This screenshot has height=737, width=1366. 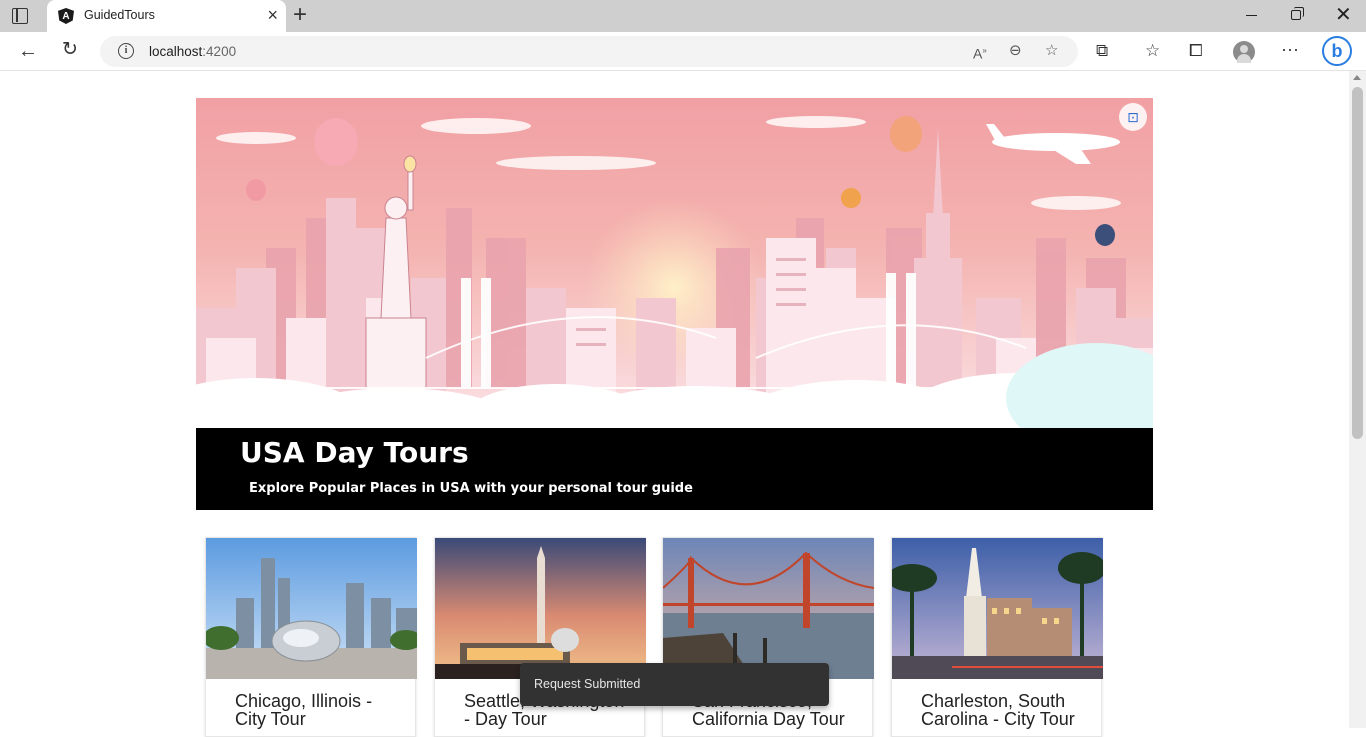 What do you see at coordinates (354, 452) in the screenshot?
I see `hero-title: USA Day Tours` at bounding box center [354, 452].